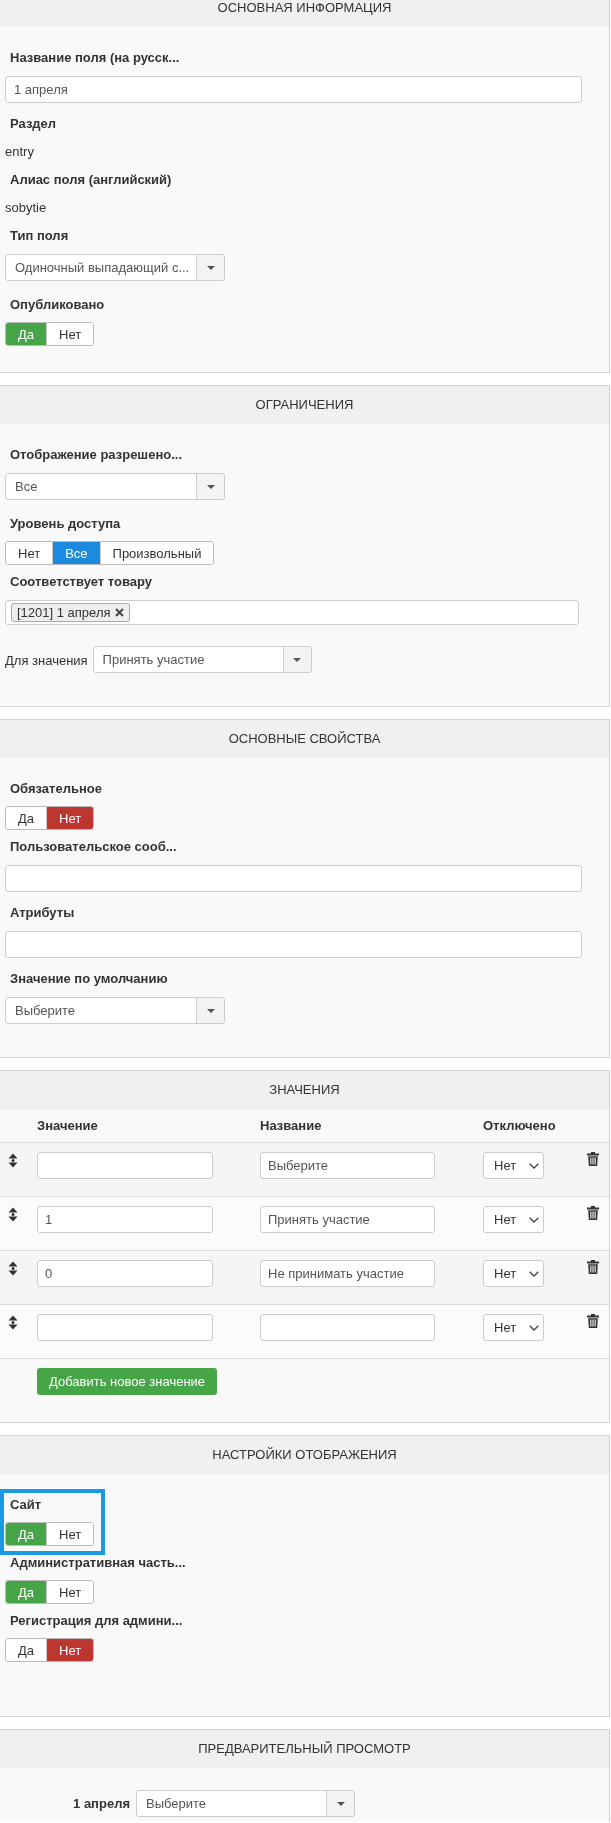  What do you see at coordinates (80, 582) in the screenshot?
I see `field-label: Соответствует товару` at bounding box center [80, 582].